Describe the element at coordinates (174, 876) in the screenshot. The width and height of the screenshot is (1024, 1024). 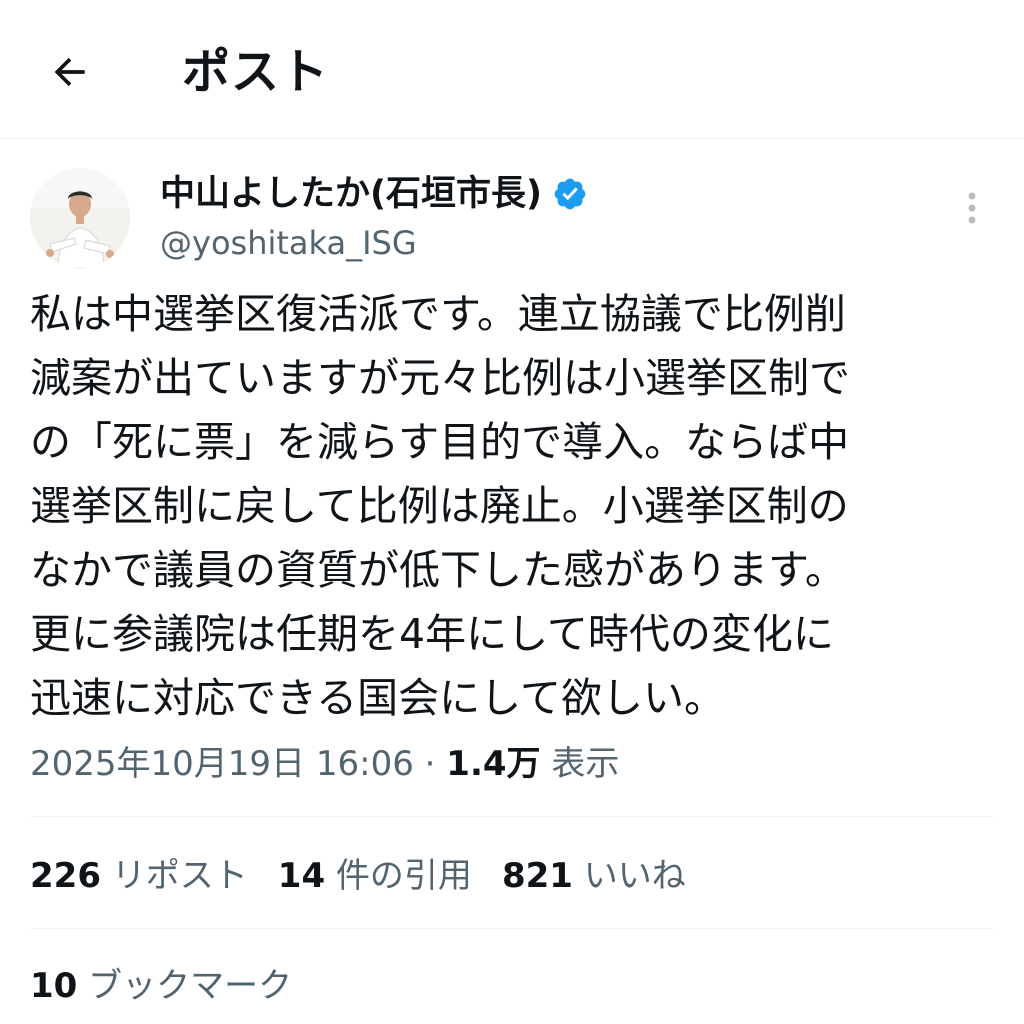
I see `reposts-label: リポスト` at that location.